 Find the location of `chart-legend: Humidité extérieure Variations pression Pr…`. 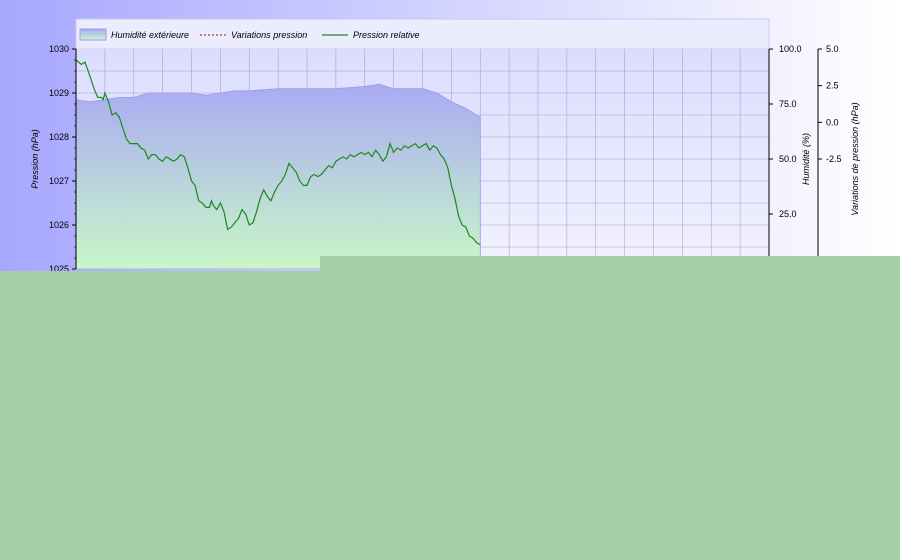

chart-legend: Humidité extérieure Variations pression Pr… is located at coordinates (422, 34).